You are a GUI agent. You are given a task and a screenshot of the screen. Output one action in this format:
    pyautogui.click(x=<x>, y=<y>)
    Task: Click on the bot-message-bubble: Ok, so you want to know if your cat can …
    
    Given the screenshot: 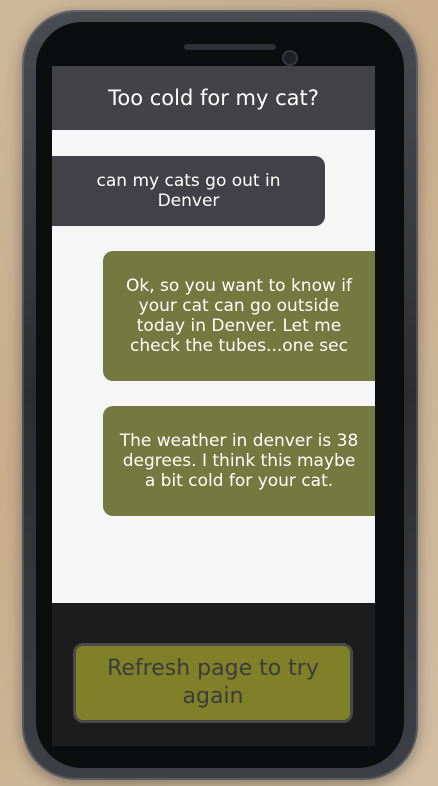 What is the action you would take?
    pyautogui.click(x=239, y=316)
    